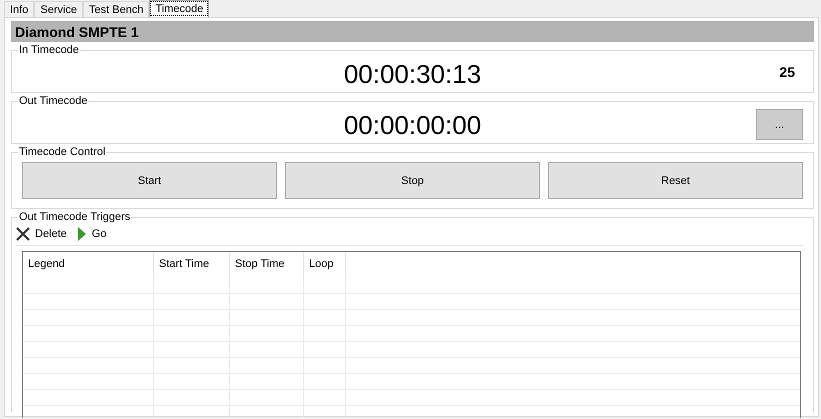 The image size is (821, 419). Describe the element at coordinates (787, 72) in the screenshot. I see `frame-rate: 25` at that location.